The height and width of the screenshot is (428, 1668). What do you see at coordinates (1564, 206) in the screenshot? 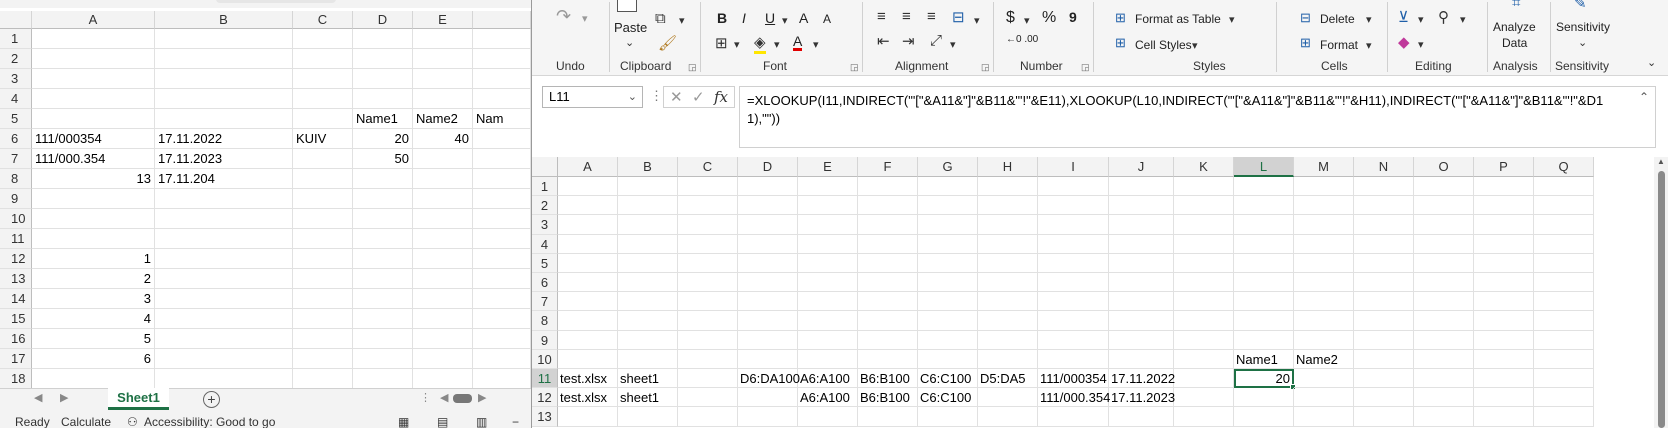
I see `cell-Q2` at bounding box center [1564, 206].